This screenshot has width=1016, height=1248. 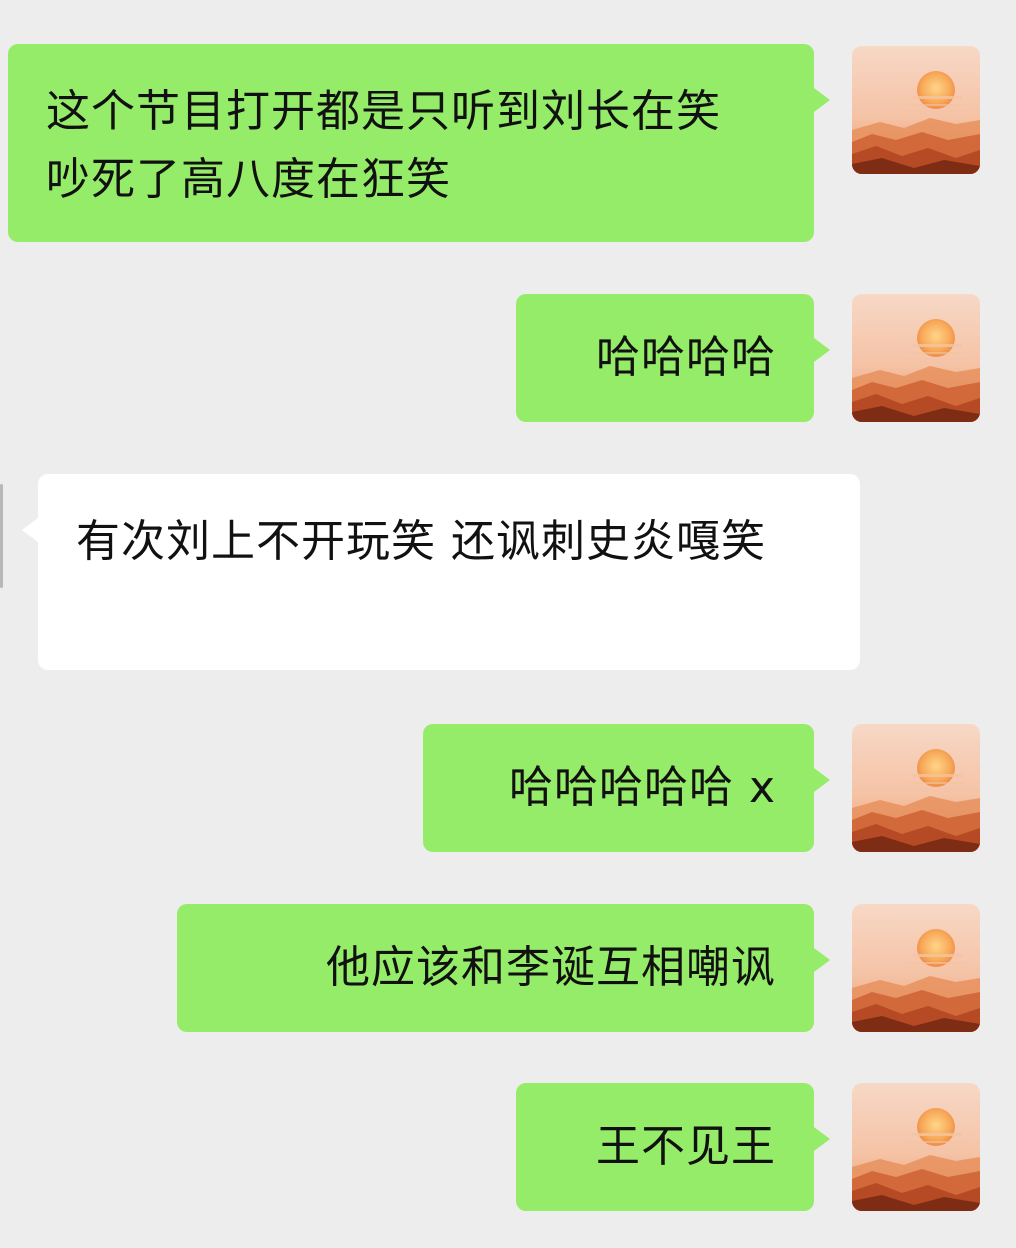 I want to click on sent-message-bubble: 哈哈哈哈, so click(x=673, y=358).